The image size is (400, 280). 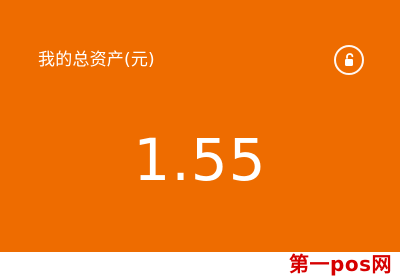 I want to click on privacy-toggle-button, so click(x=349, y=60).